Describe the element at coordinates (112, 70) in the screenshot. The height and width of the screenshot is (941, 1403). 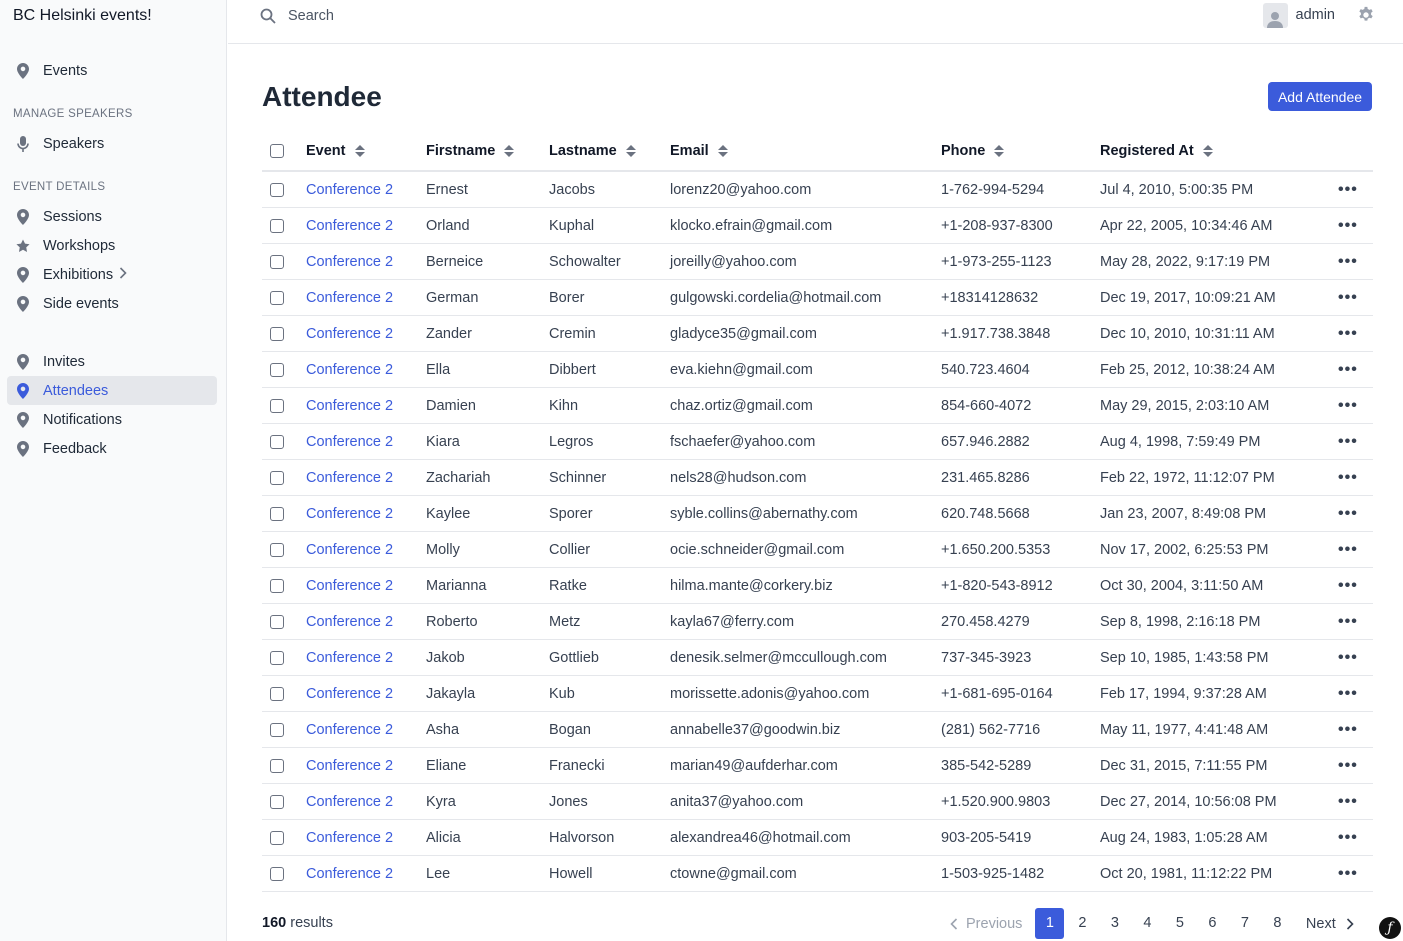
I see `sidebar-item-events: Events` at that location.